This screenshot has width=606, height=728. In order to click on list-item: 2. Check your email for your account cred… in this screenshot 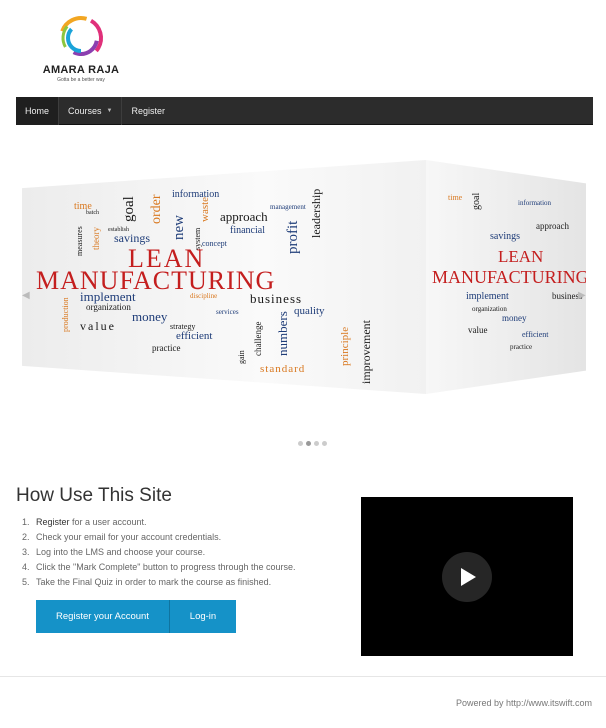, I will do `click(159, 537)`.